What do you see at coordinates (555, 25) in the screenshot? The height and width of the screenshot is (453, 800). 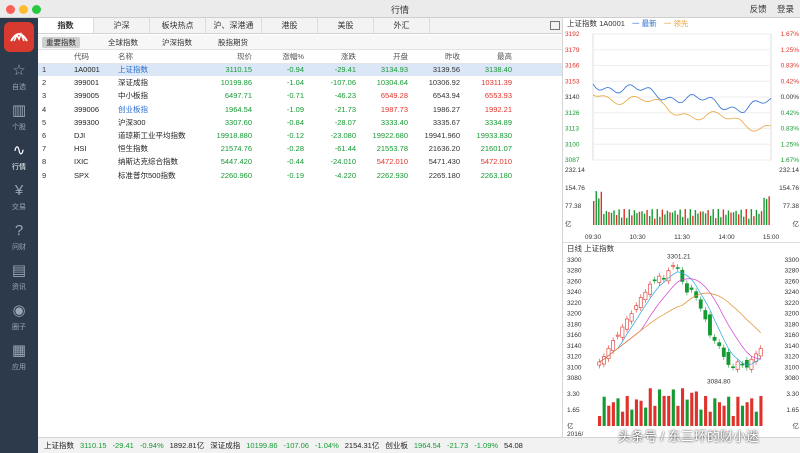 I see `panel-toggle-icon` at bounding box center [555, 25].